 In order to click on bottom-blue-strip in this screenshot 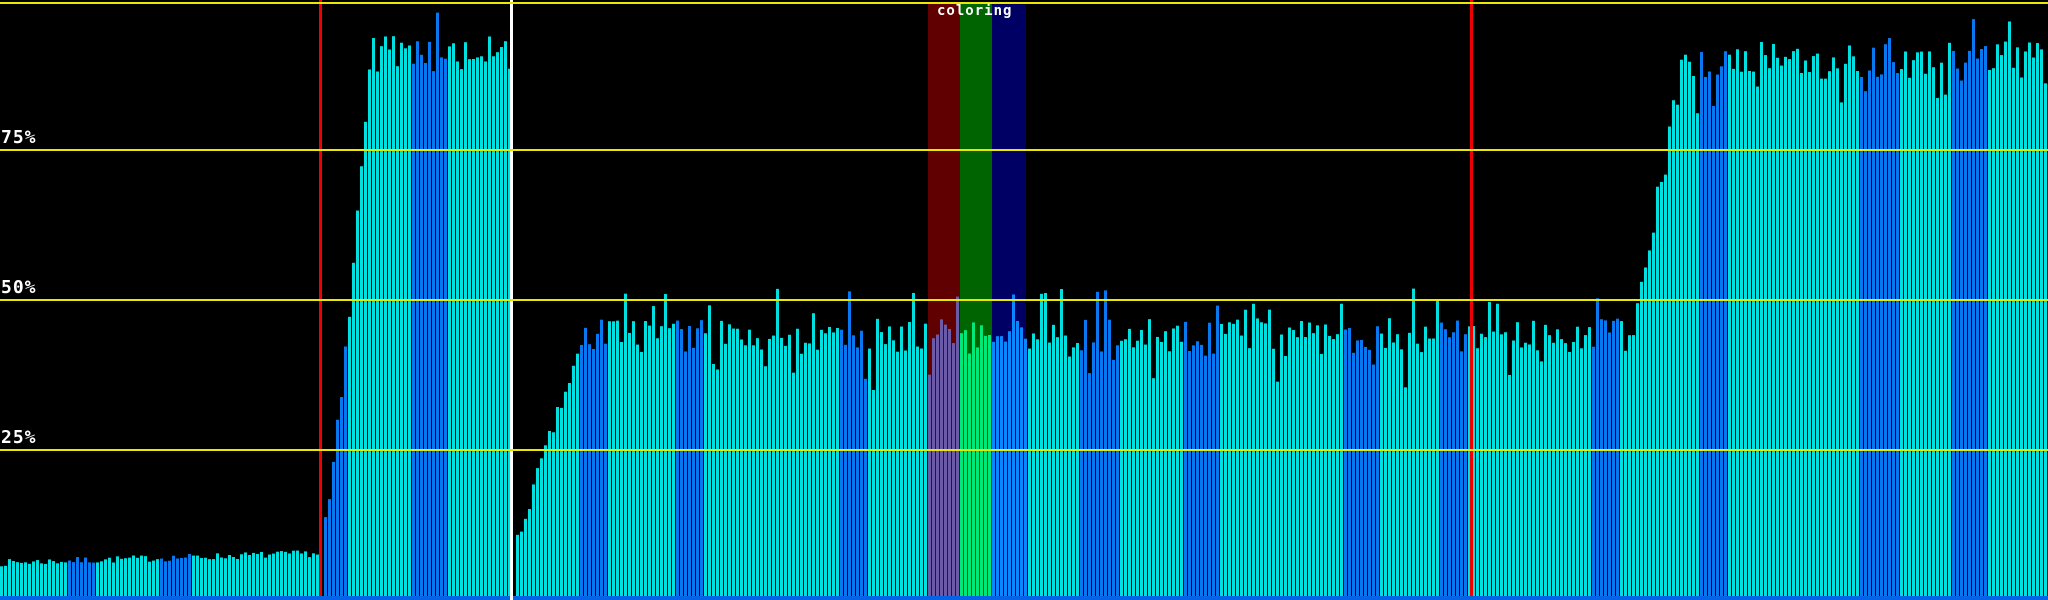, I will do `click(1024, 598)`.